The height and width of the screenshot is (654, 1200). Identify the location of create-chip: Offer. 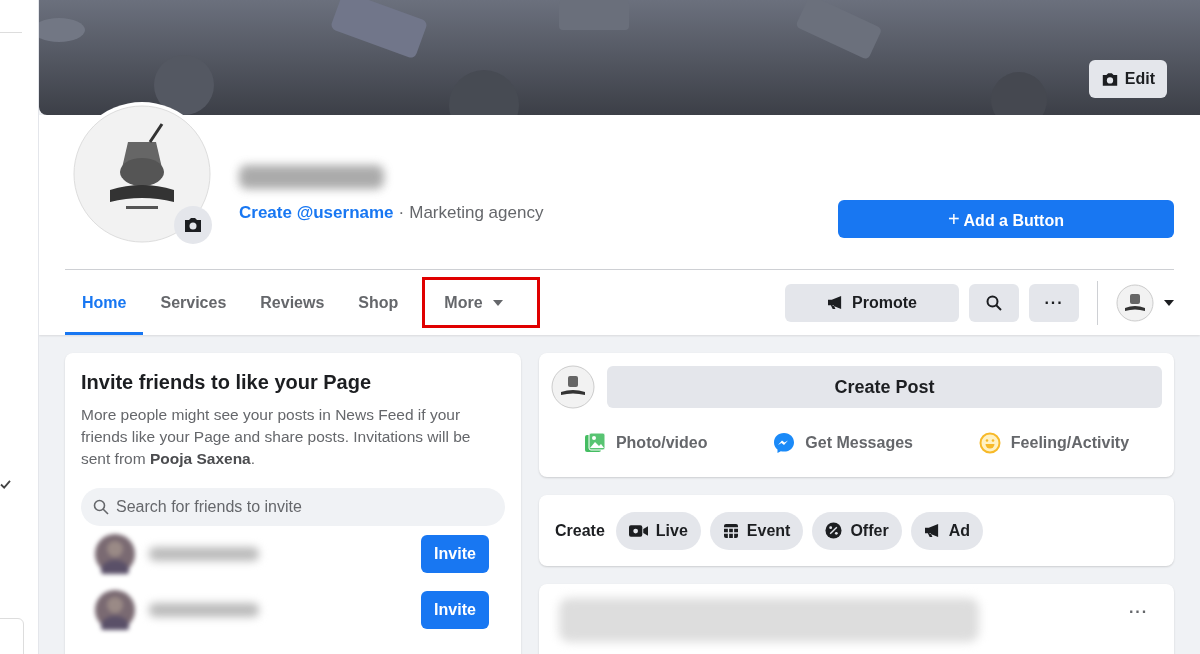
(857, 530).